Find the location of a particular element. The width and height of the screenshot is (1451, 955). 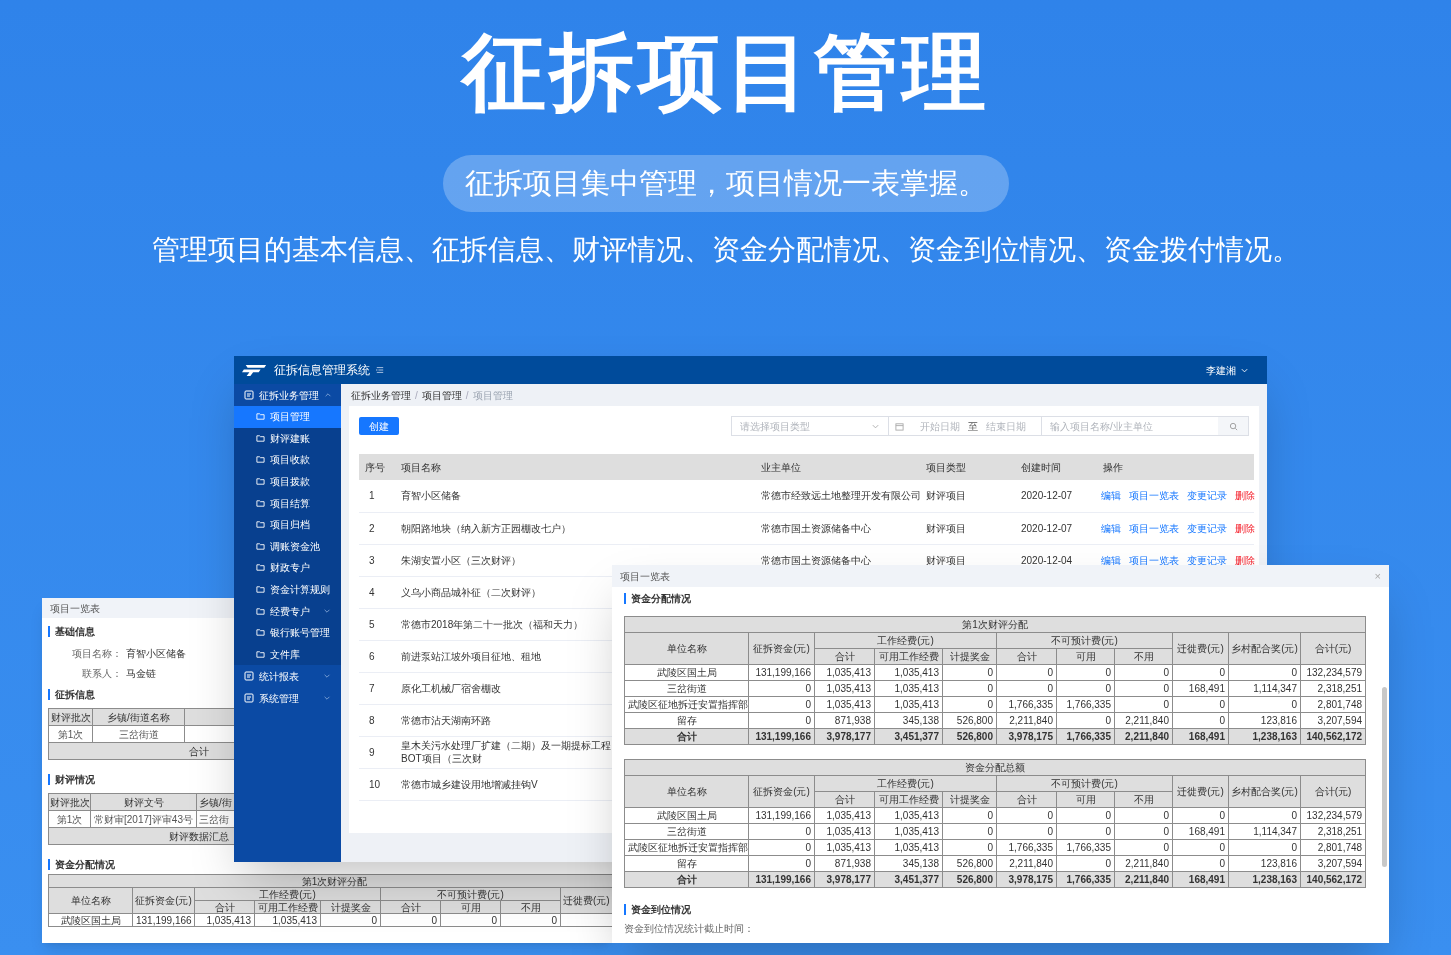

search-icon is located at coordinates (1233, 426).